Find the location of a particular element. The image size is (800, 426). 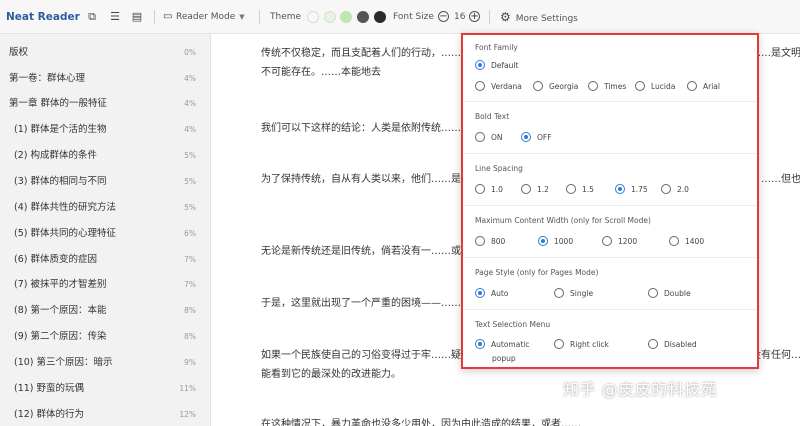

toc-item: (5) 群体共同的心理特征 6% is located at coordinates (105, 234).